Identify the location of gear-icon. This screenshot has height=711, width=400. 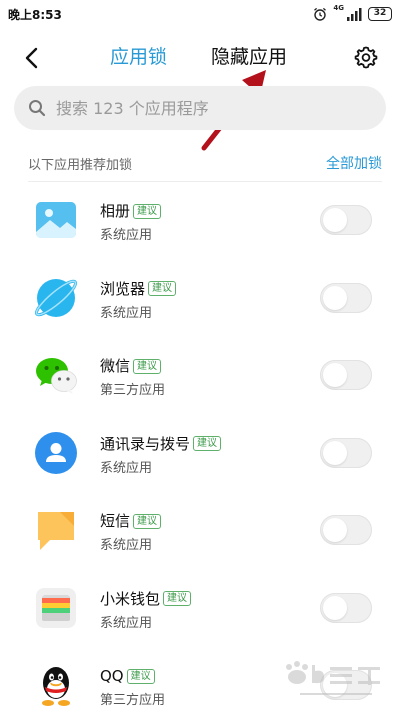
(366, 57).